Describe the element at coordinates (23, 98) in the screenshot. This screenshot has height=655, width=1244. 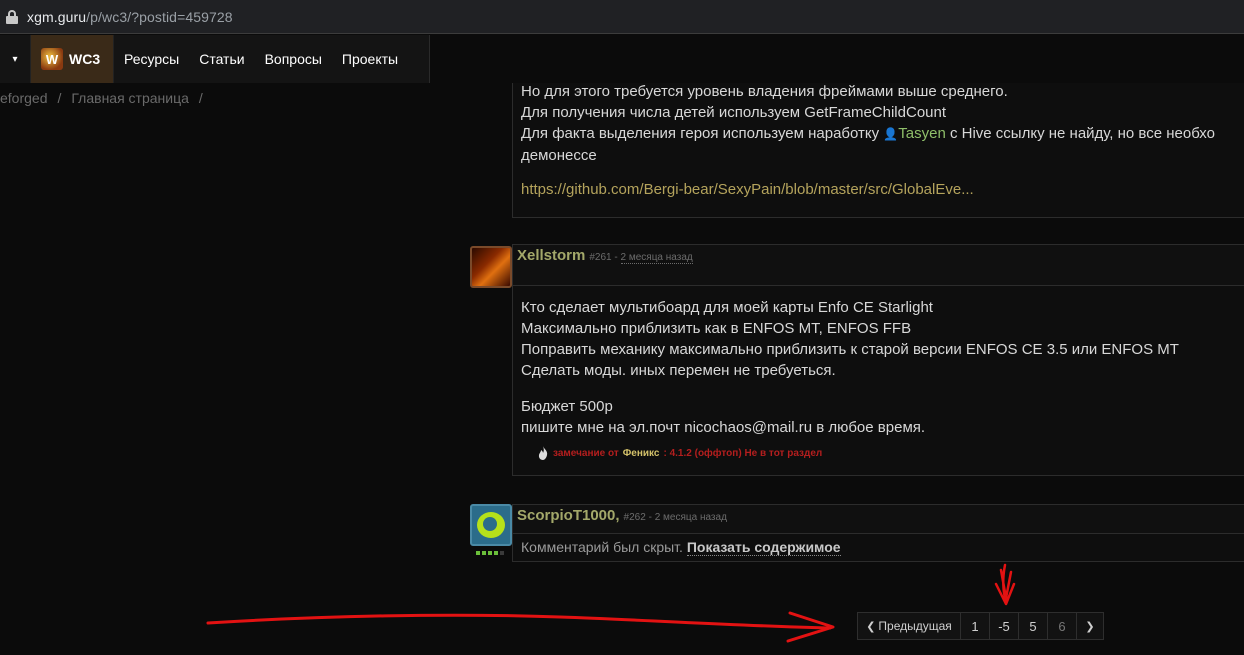
I see `breadcrumb-item-reforged: eforged` at that location.